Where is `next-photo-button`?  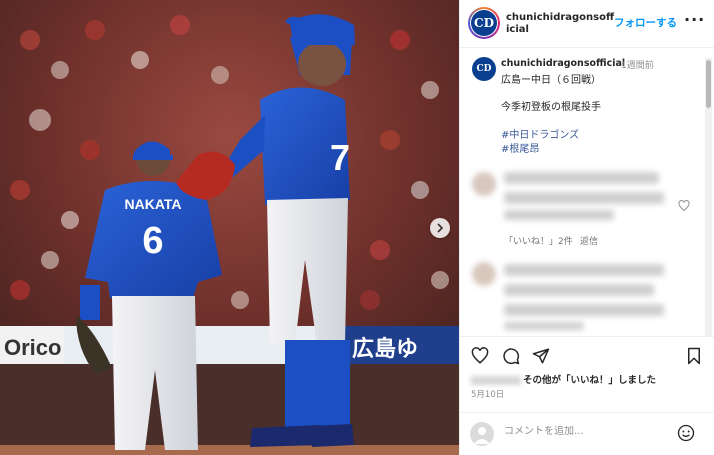
next-photo-button is located at coordinates (440, 228).